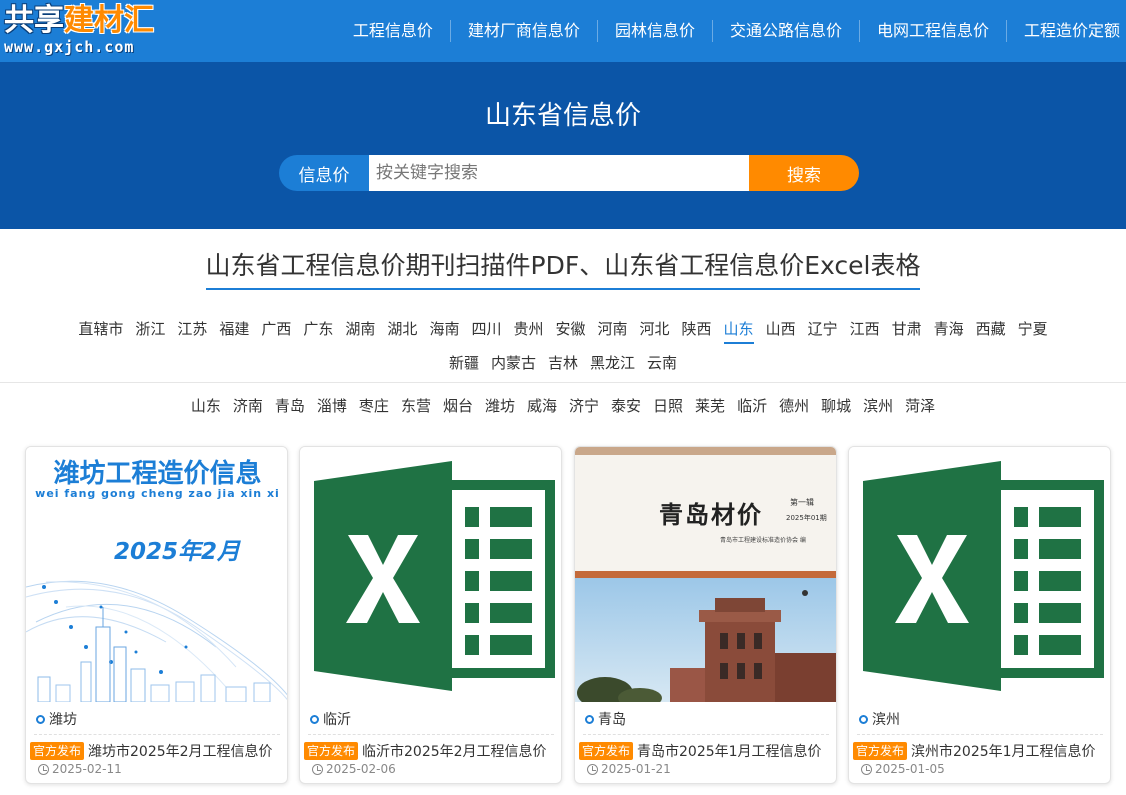 The height and width of the screenshot is (795, 1126). What do you see at coordinates (836, 406) in the screenshot?
I see `city-item: 聊城` at bounding box center [836, 406].